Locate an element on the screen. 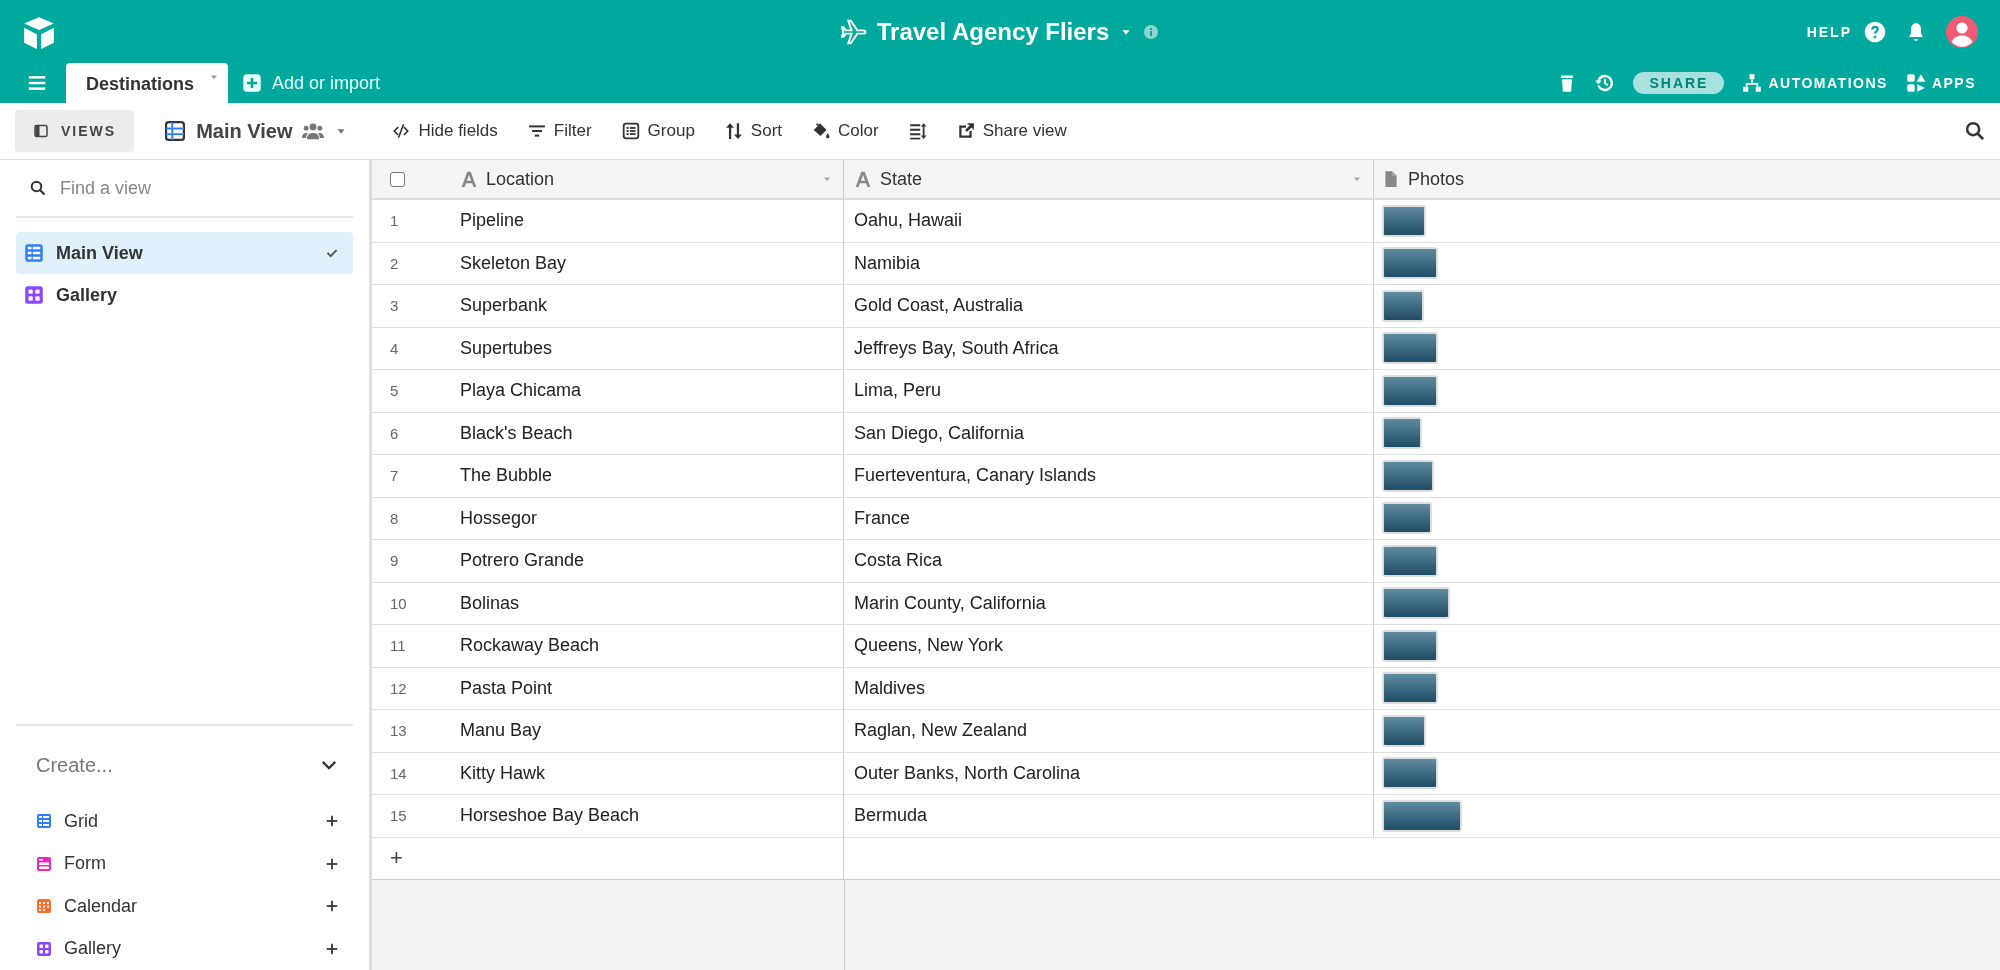 The height and width of the screenshot is (970, 2000). table-cell: San Diego, California is located at coordinates (1109, 433).